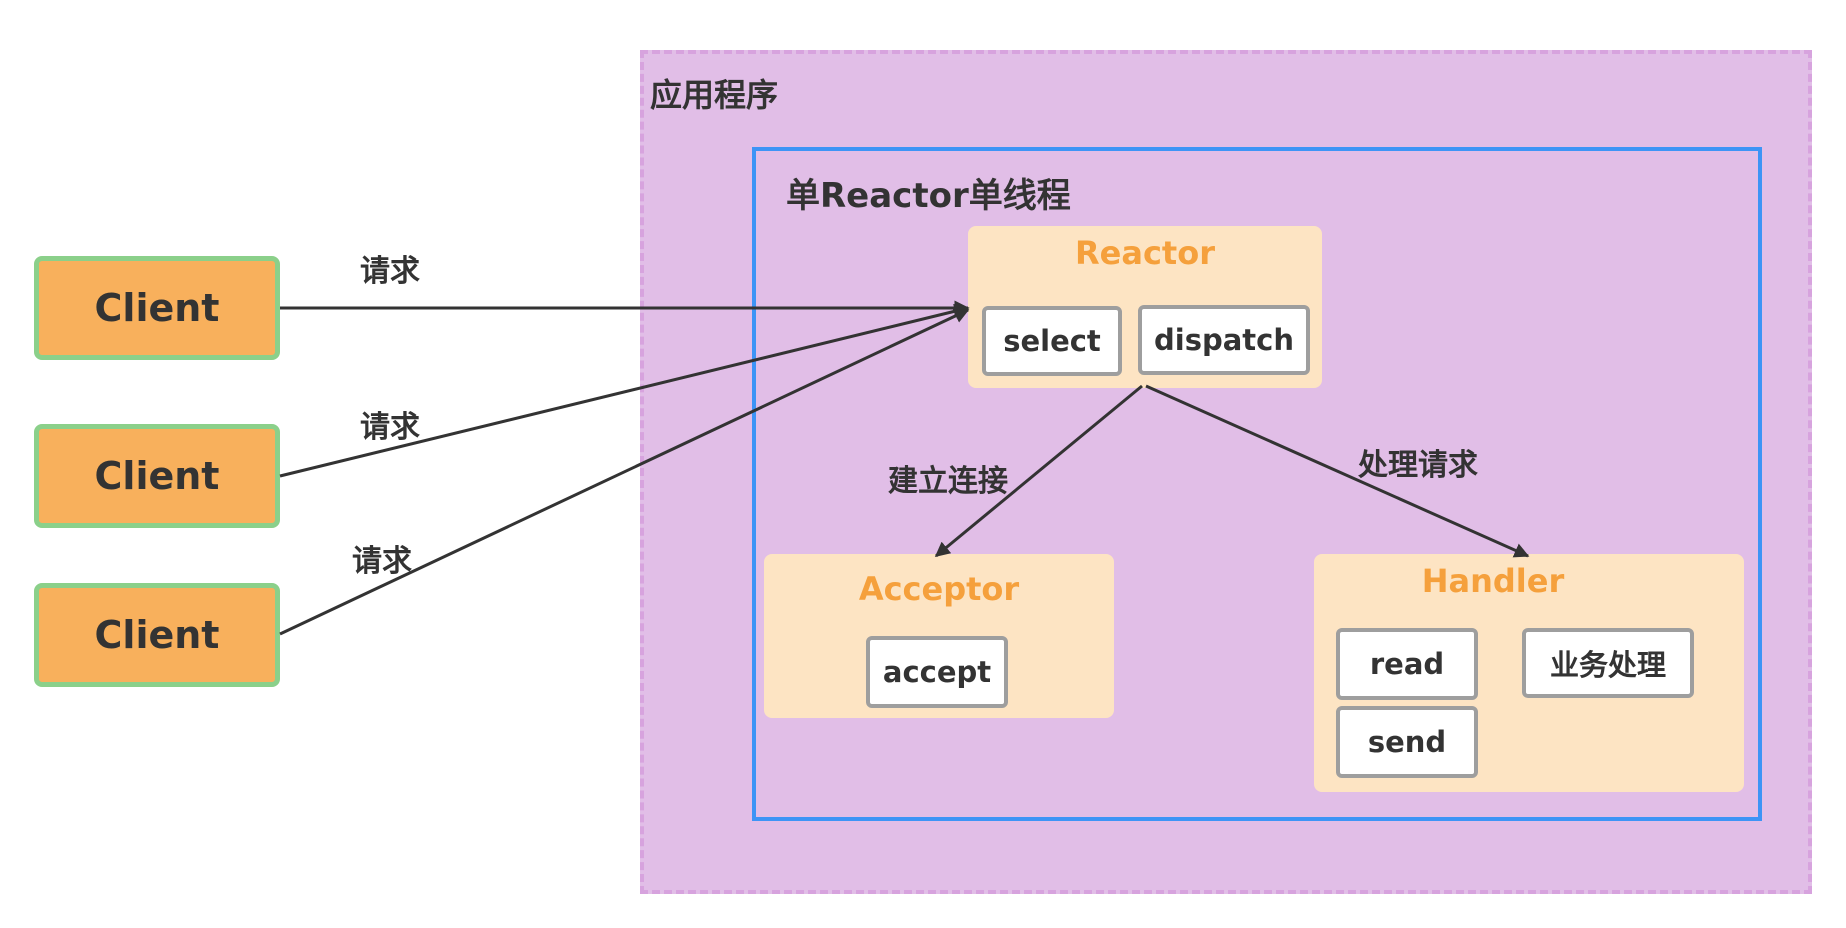 This screenshot has height=928, width=1846. What do you see at coordinates (1493, 581) in the screenshot?
I see `handler-title: Handler` at bounding box center [1493, 581].